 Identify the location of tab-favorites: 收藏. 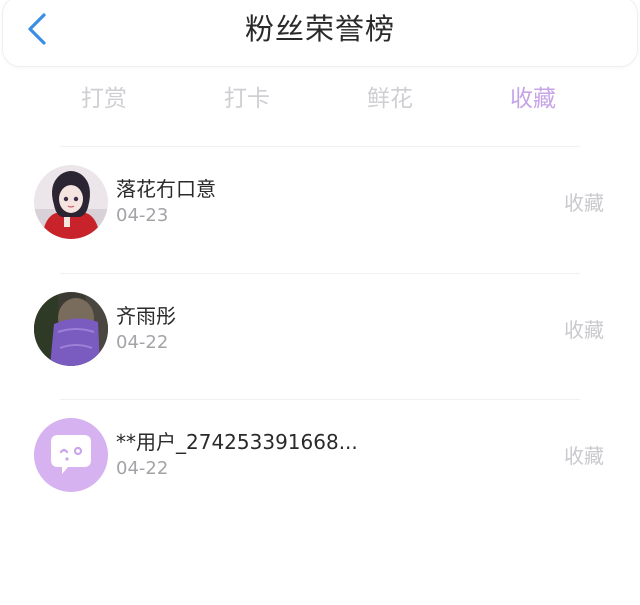
(533, 99).